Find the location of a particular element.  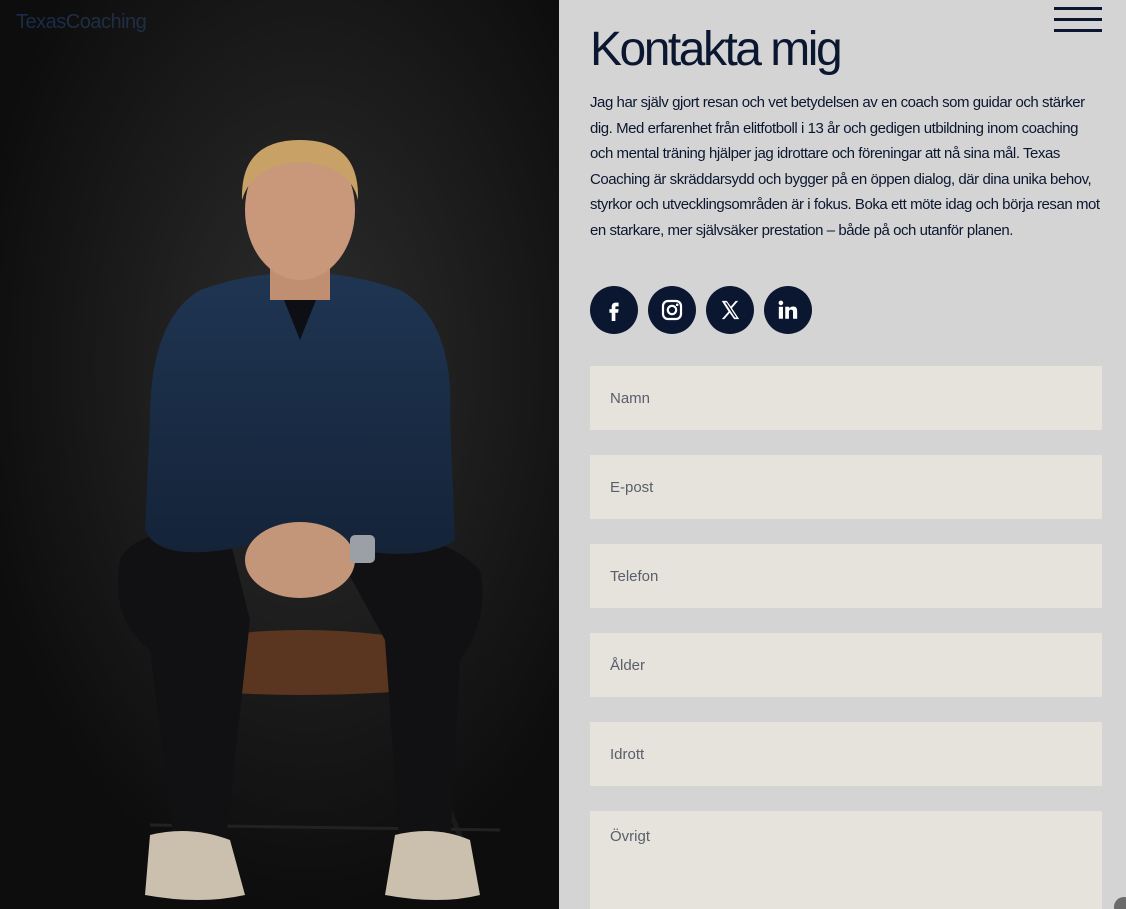

hamburger-menu-icon is located at coordinates (1078, 20).